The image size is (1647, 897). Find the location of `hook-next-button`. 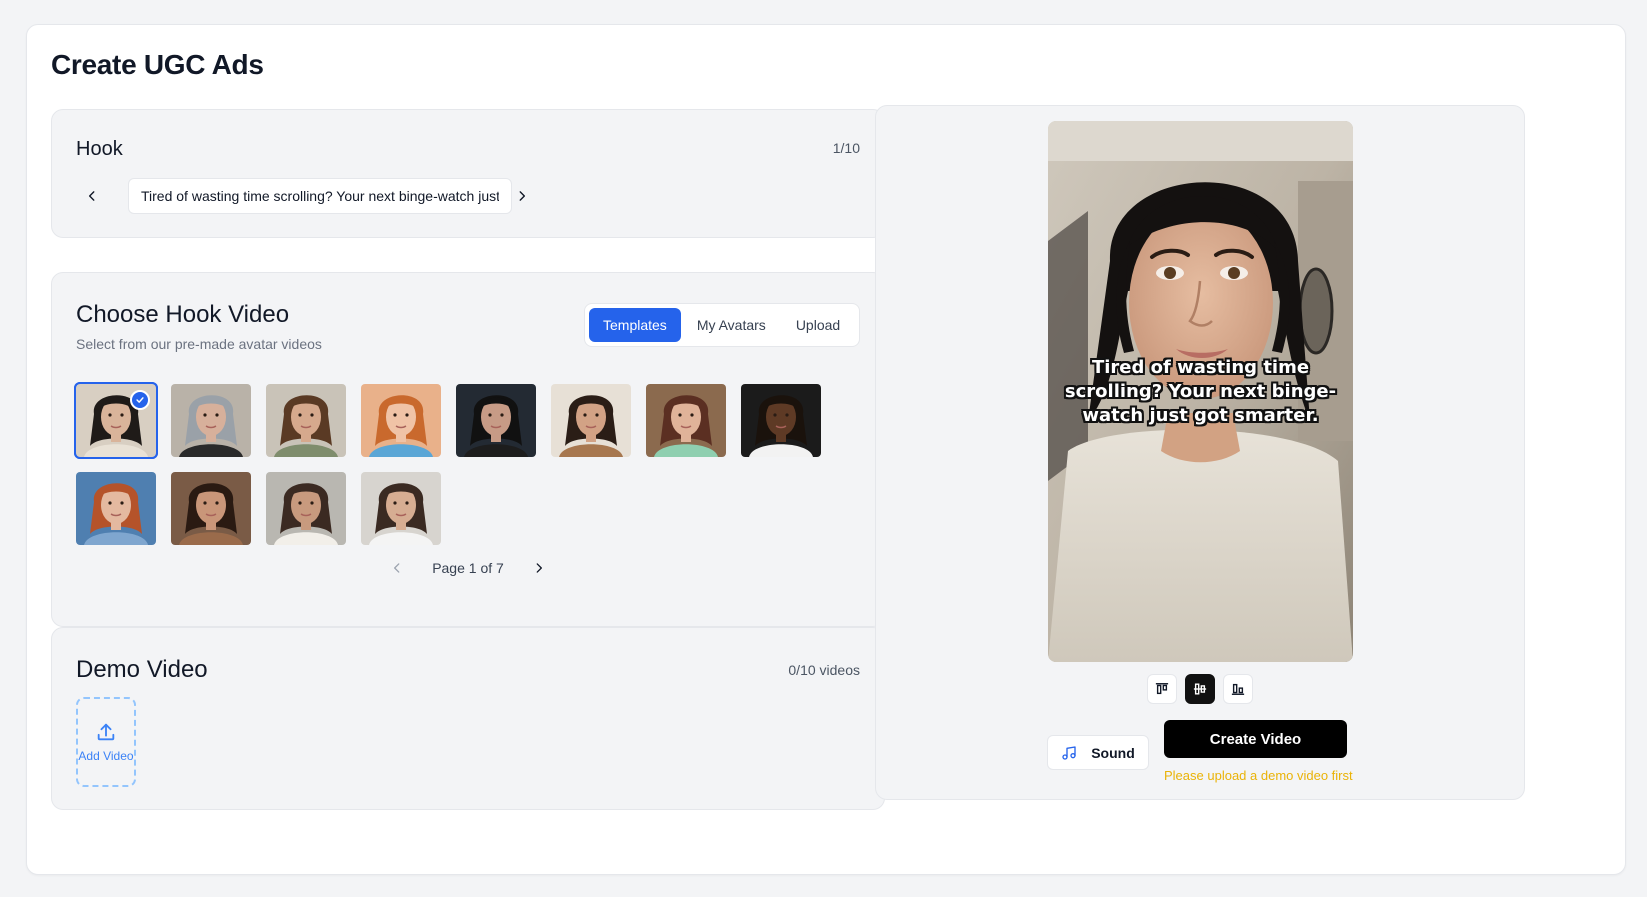

hook-next-button is located at coordinates (522, 196).